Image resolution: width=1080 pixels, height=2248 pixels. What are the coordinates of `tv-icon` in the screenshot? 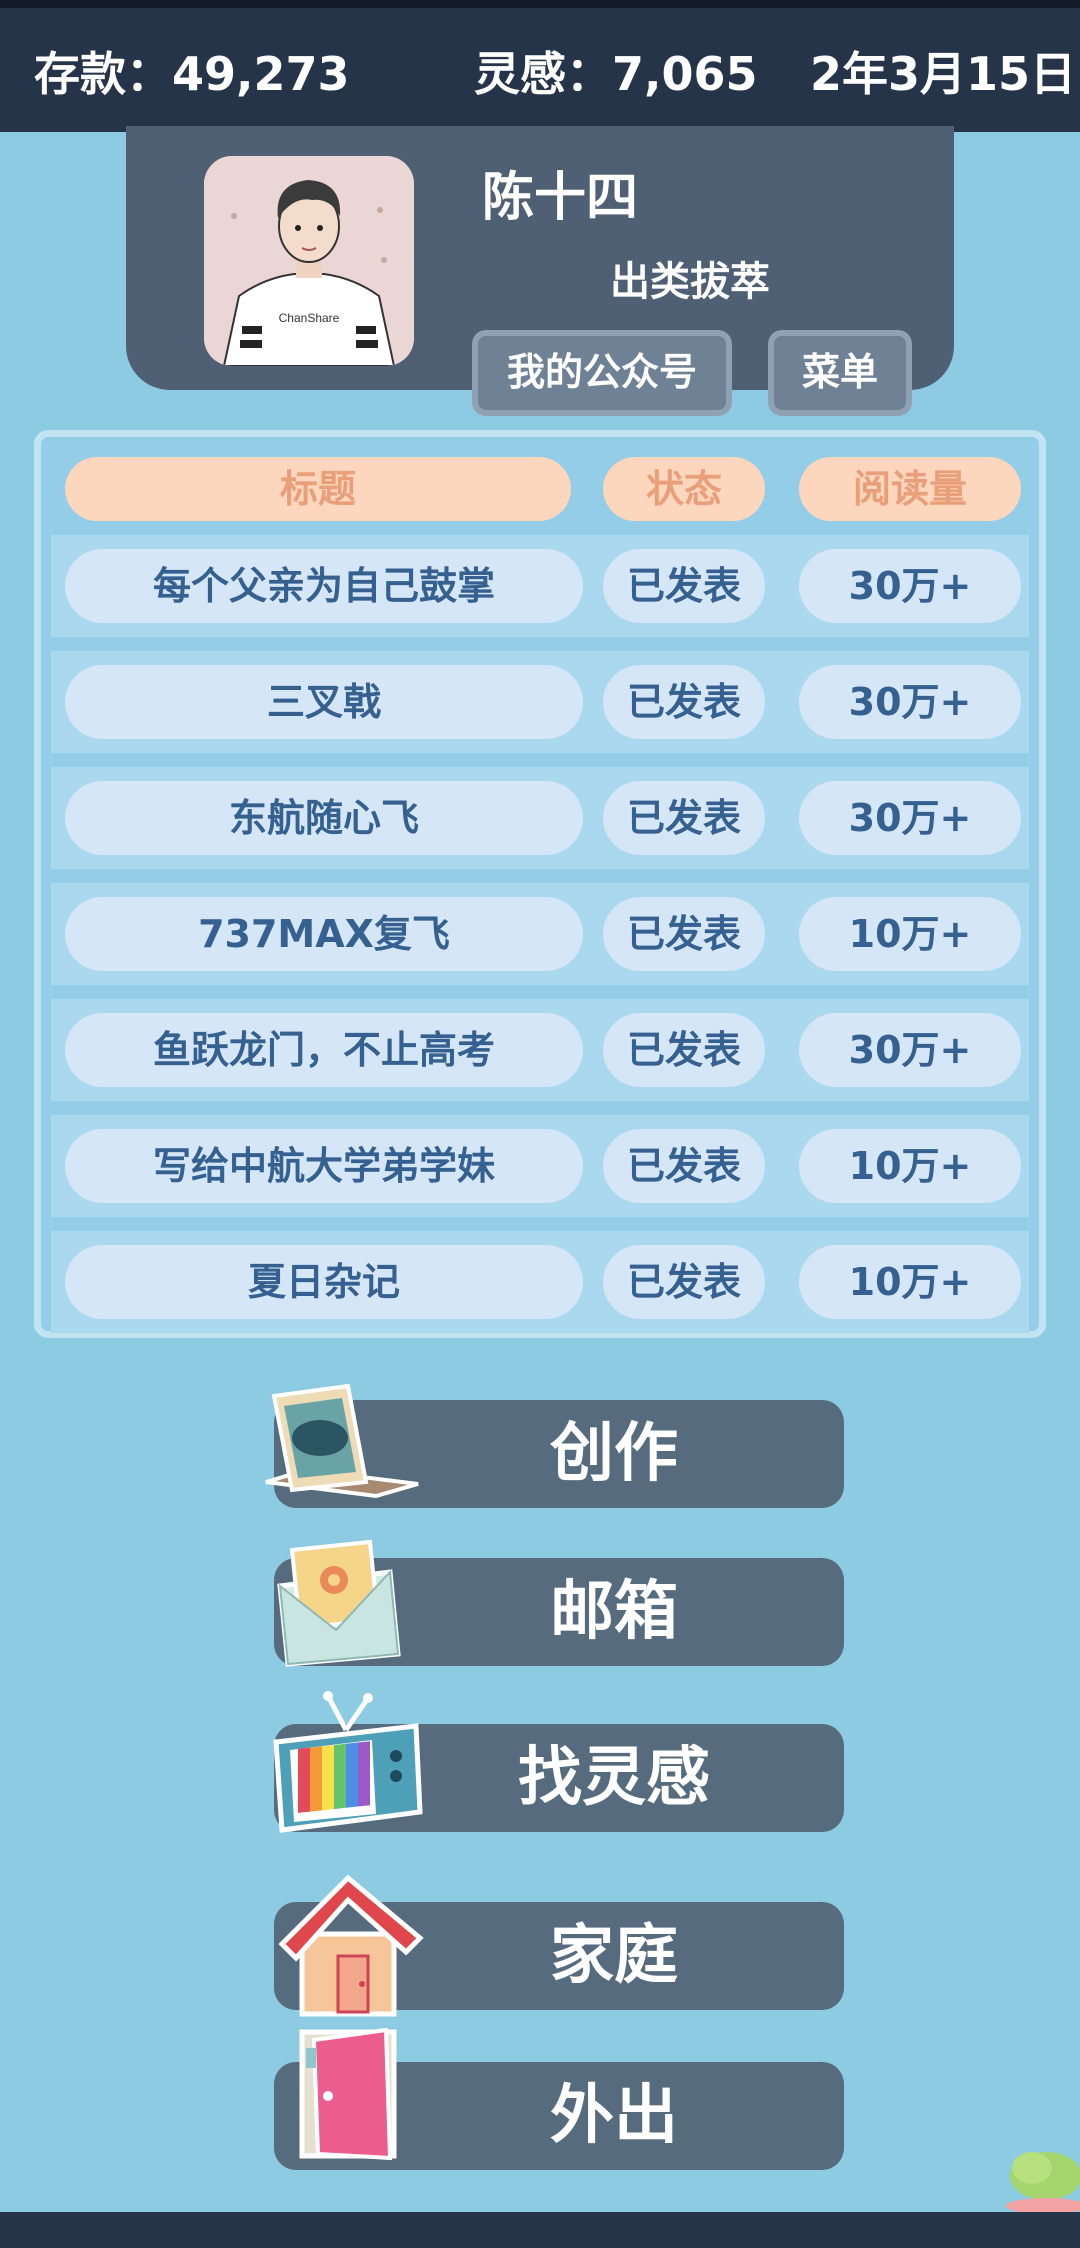 It's located at (348, 1762).